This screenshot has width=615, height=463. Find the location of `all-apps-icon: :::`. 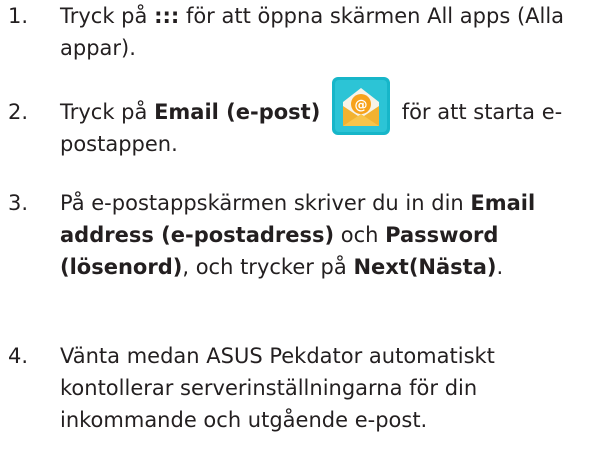

all-apps-icon: ::: is located at coordinates (167, 16).